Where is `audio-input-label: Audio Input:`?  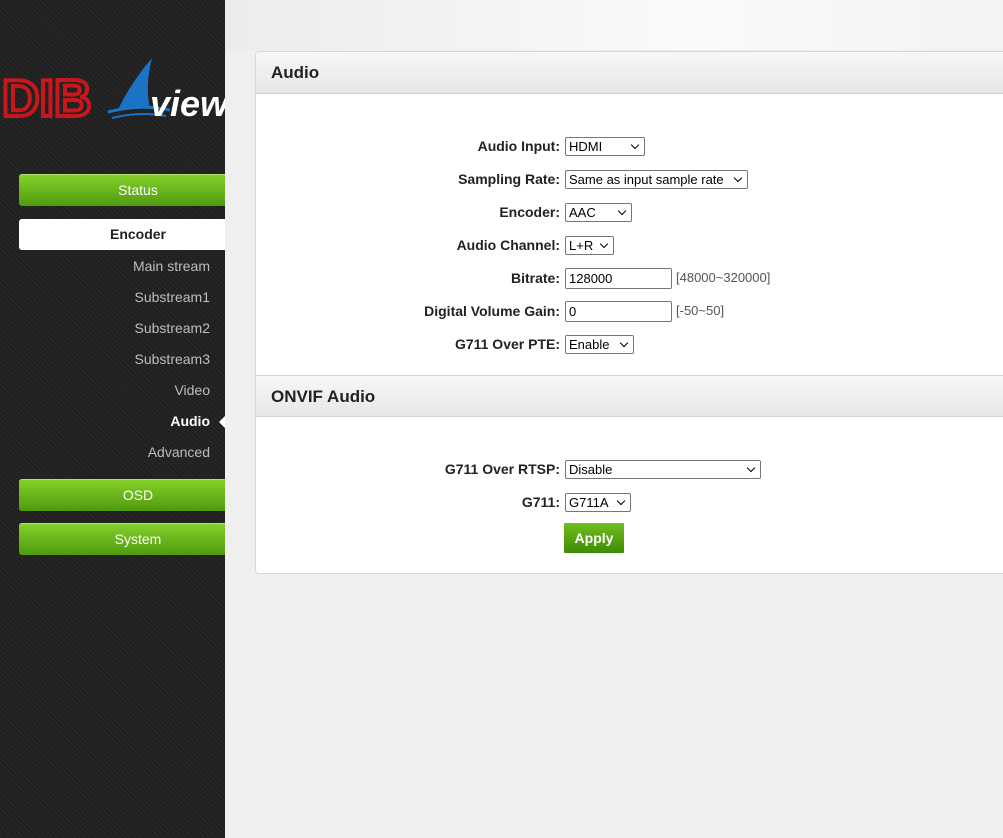 audio-input-label: Audio Input: is located at coordinates (518, 146).